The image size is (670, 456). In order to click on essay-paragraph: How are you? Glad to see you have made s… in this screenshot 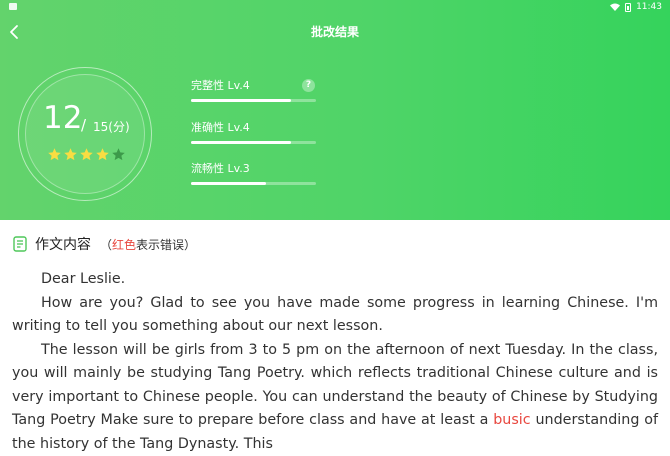, I will do `click(335, 315)`.